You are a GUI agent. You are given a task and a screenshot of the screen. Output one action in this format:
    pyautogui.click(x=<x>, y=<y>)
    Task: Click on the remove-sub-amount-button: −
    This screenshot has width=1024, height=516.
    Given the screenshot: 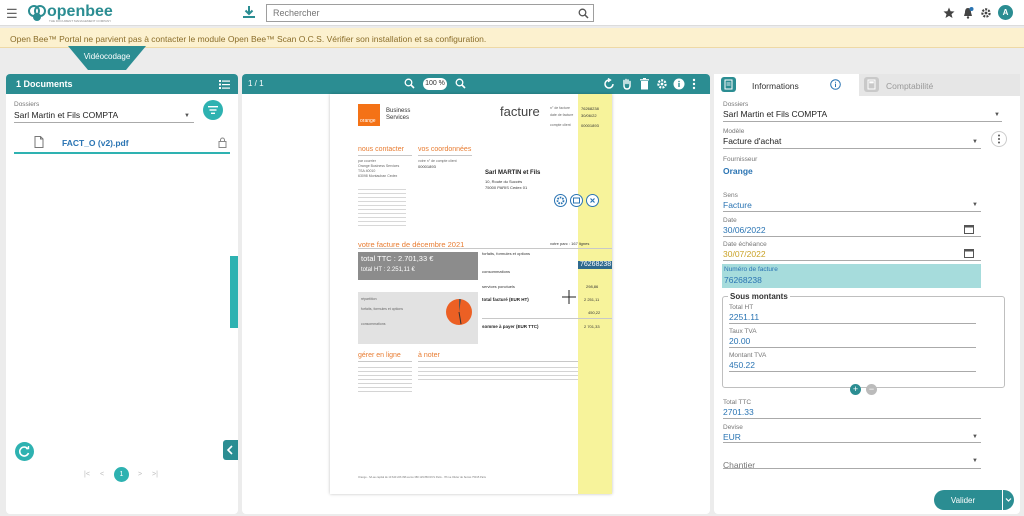 What is the action you would take?
    pyautogui.click(x=871, y=389)
    